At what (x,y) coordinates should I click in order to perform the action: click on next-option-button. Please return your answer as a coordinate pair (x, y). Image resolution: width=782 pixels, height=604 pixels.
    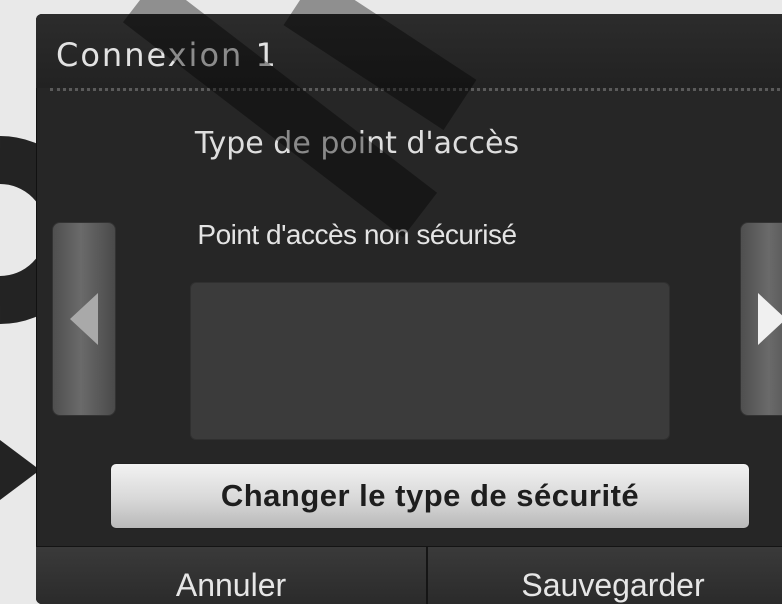
    Looking at the image, I should click on (761, 319).